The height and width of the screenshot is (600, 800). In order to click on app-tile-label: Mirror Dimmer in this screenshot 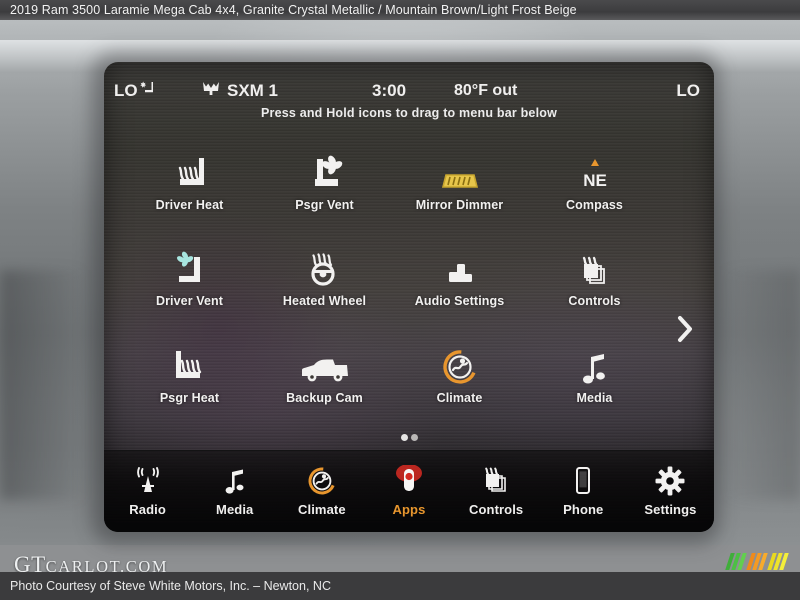, I will do `click(459, 204)`.